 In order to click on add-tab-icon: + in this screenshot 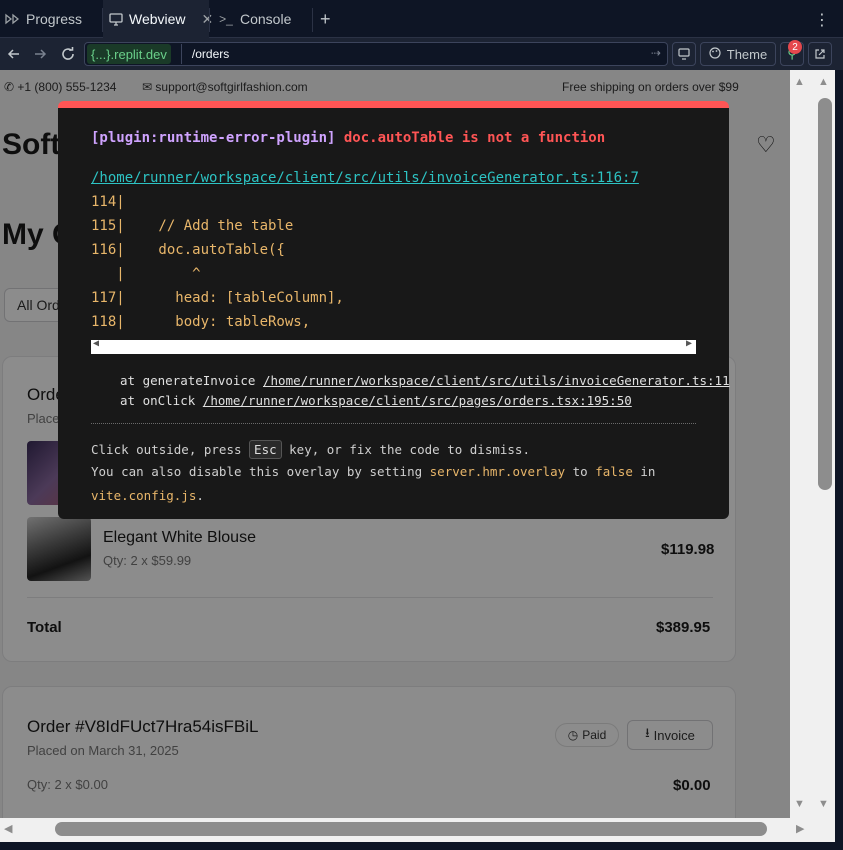, I will do `click(325, 19)`.